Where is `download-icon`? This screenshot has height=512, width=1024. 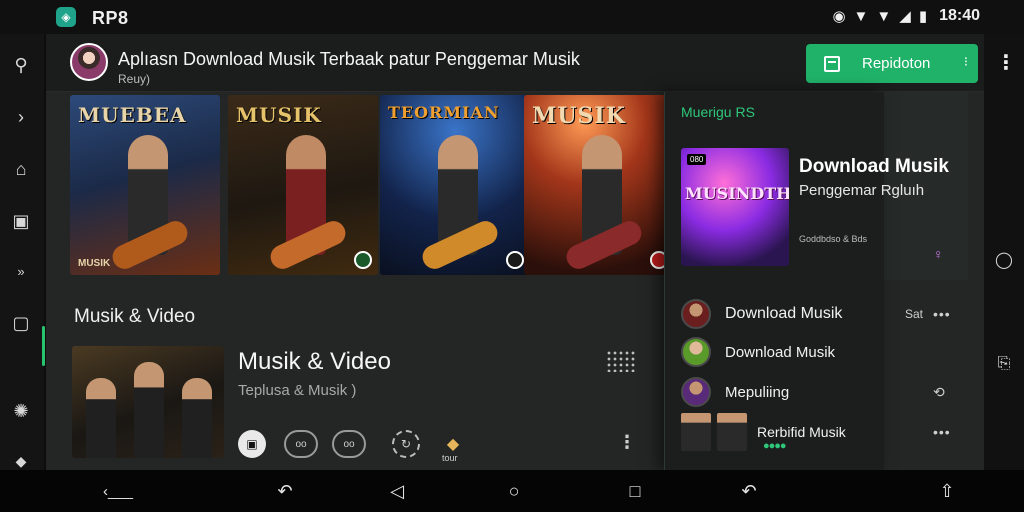 download-icon is located at coordinates (832, 63).